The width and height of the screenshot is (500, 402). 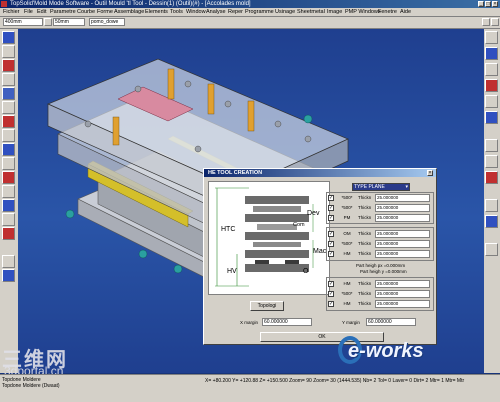 I want to click on menu-analyse: Analyse, so click(x=216, y=12).